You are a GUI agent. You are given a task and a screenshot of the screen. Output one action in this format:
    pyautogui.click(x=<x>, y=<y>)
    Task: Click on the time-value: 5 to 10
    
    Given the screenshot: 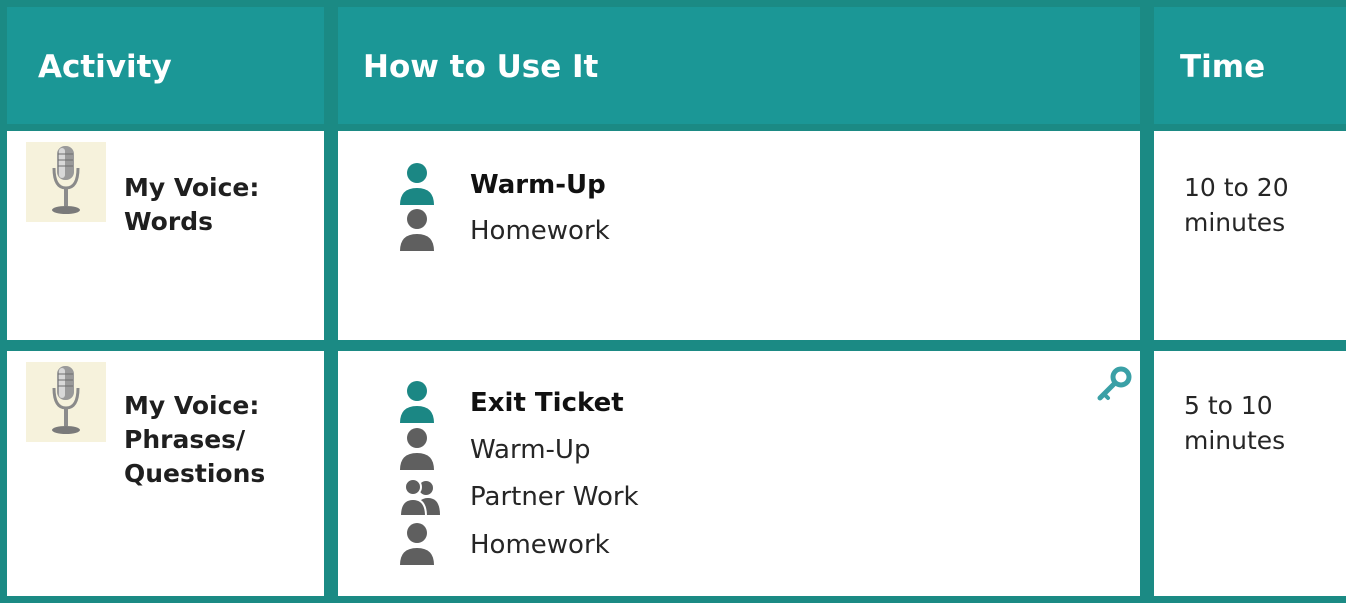 What is the action you would take?
    pyautogui.click(x=1228, y=405)
    